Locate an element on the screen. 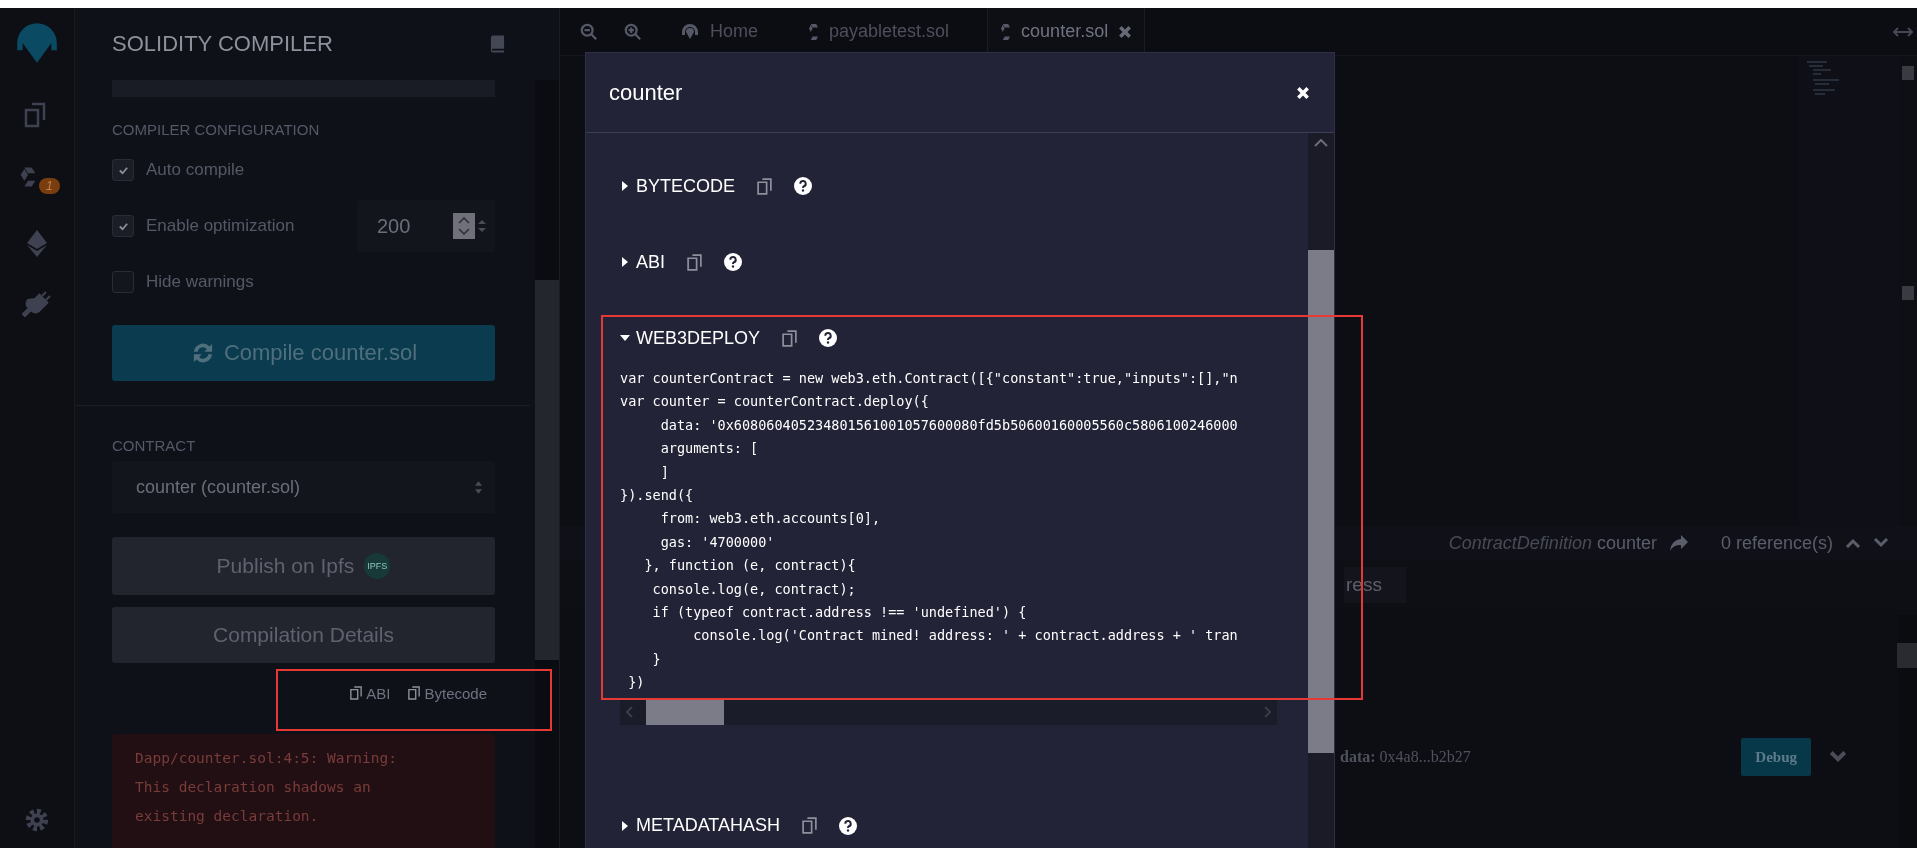 The image size is (1917, 848). plug-icon is located at coordinates (37, 305).